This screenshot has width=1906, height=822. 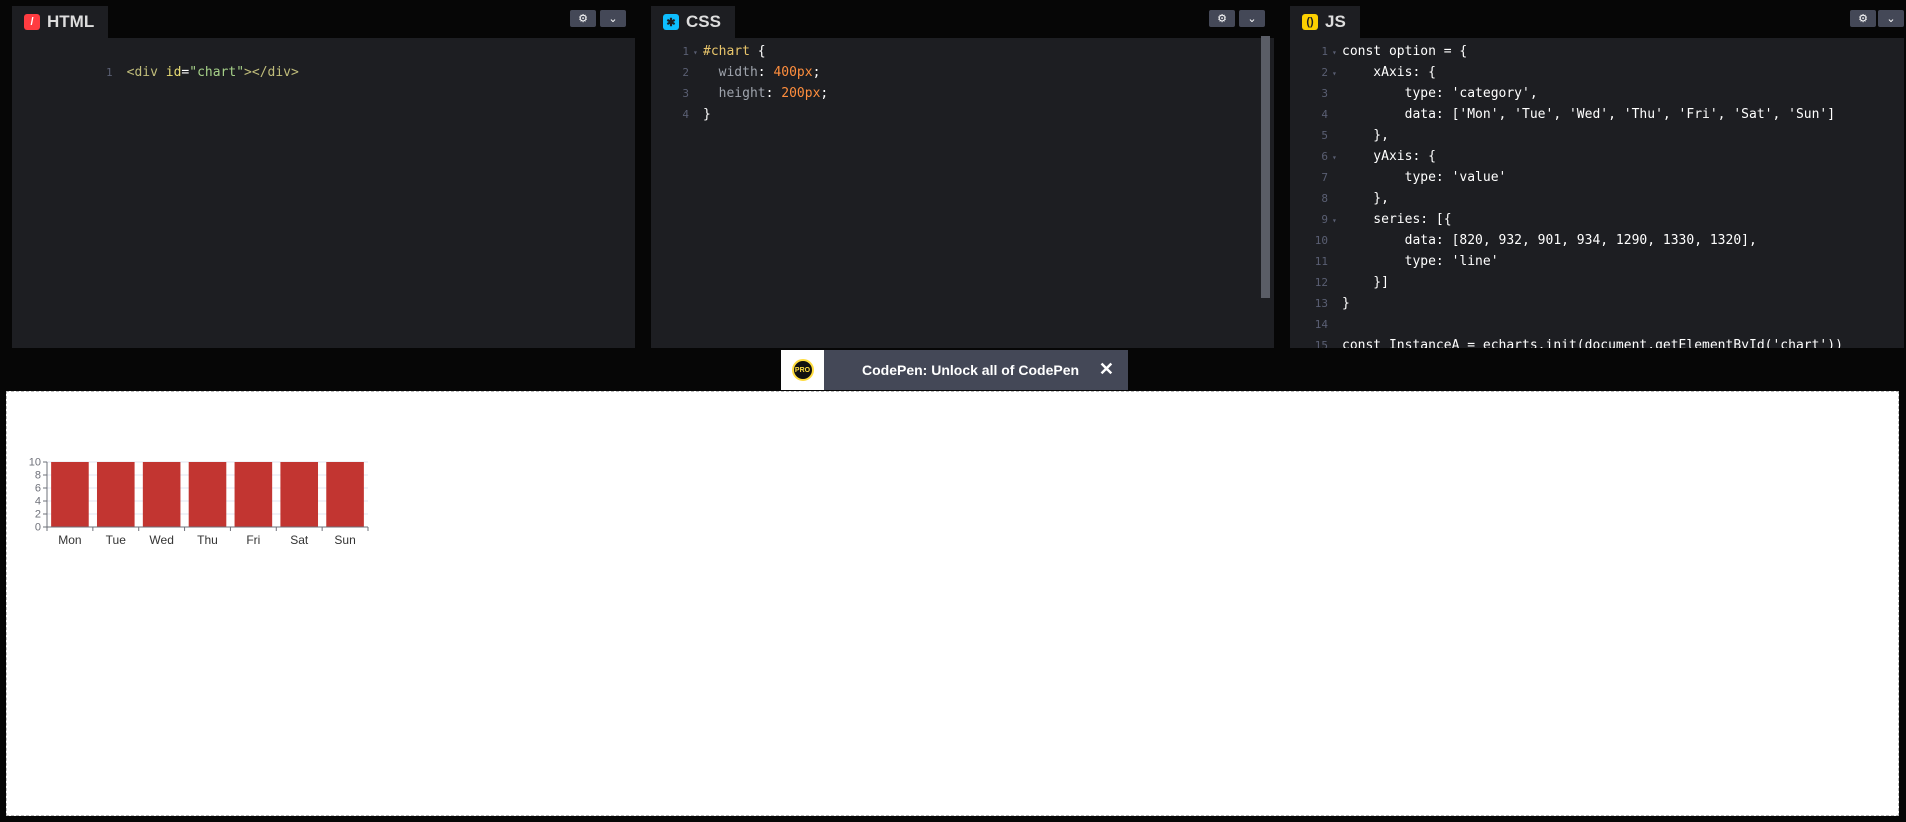 What do you see at coordinates (1324, 156) in the screenshot?
I see `line-number: 6` at bounding box center [1324, 156].